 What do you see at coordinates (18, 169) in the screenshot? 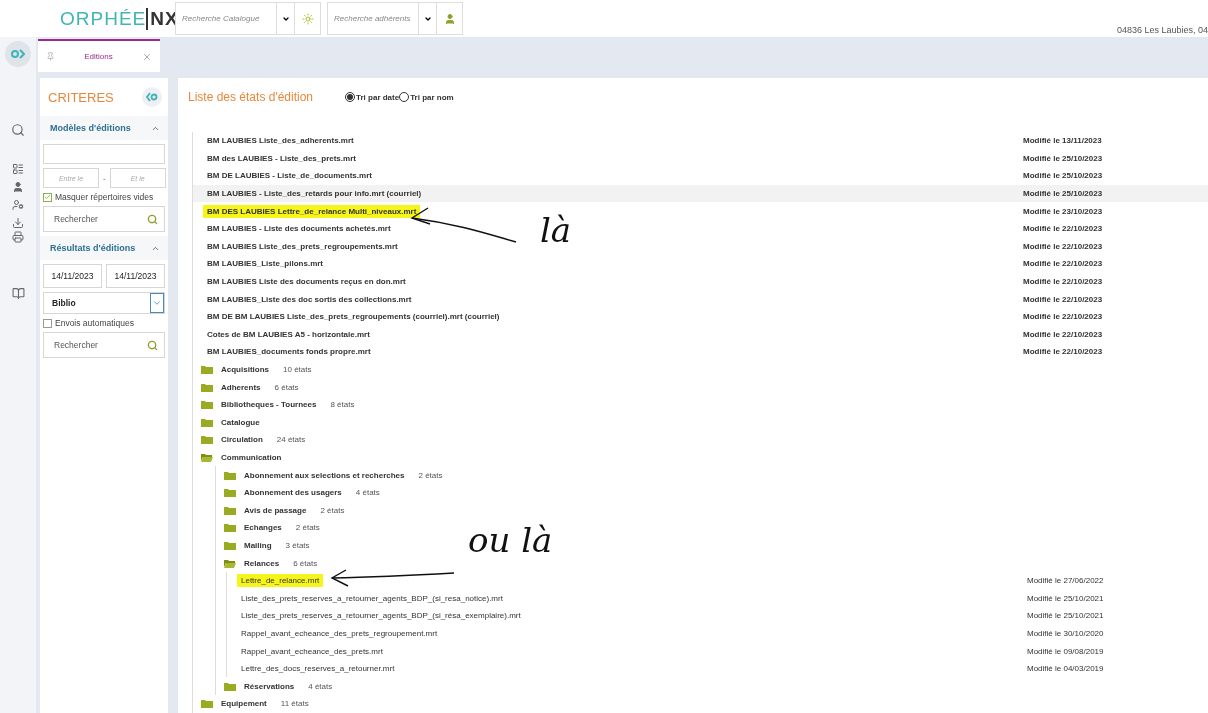
I see `list-icon` at bounding box center [18, 169].